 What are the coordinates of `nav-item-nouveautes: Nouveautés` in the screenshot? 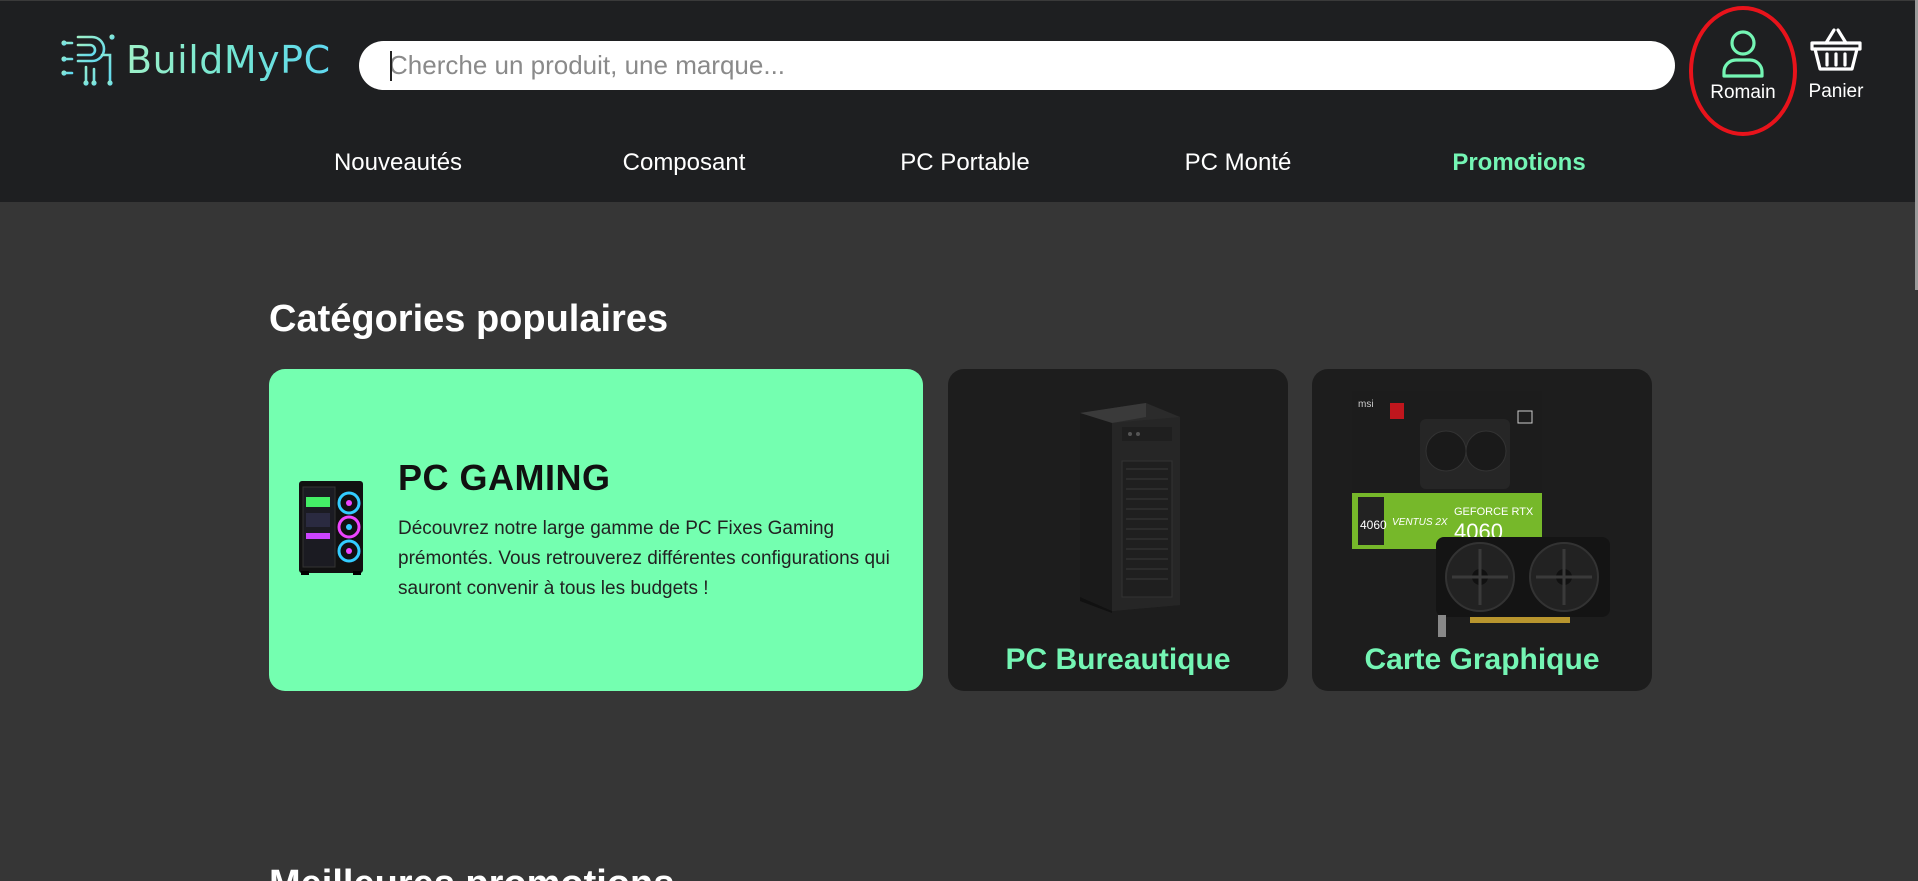 It's located at (398, 163).